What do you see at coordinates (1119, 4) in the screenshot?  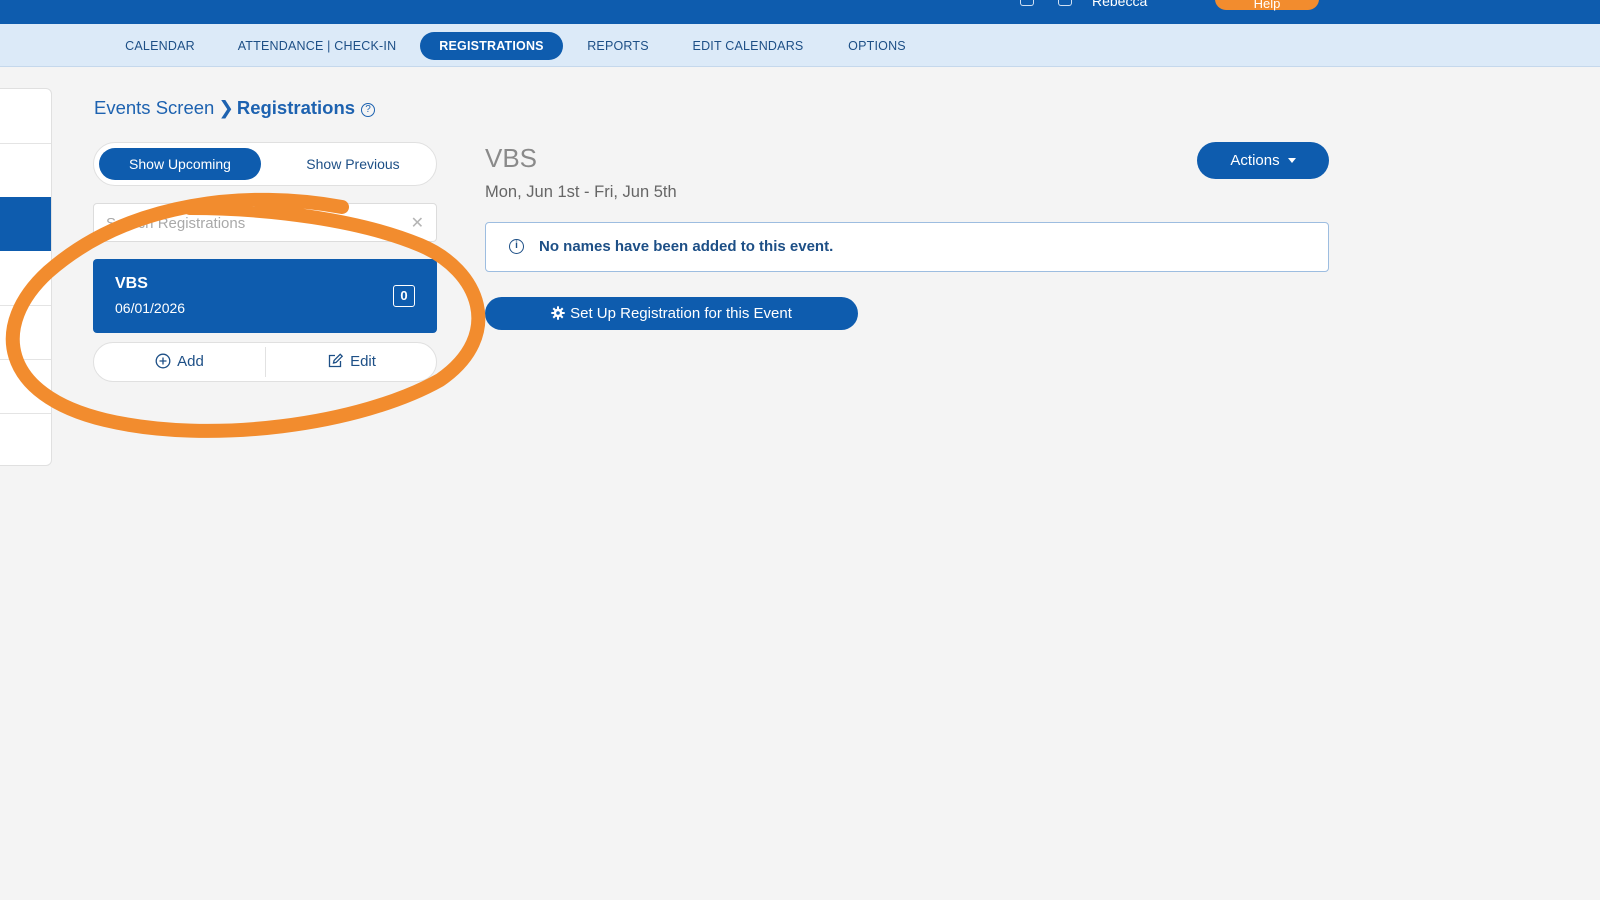 I see `user-menu: Rebecca` at bounding box center [1119, 4].